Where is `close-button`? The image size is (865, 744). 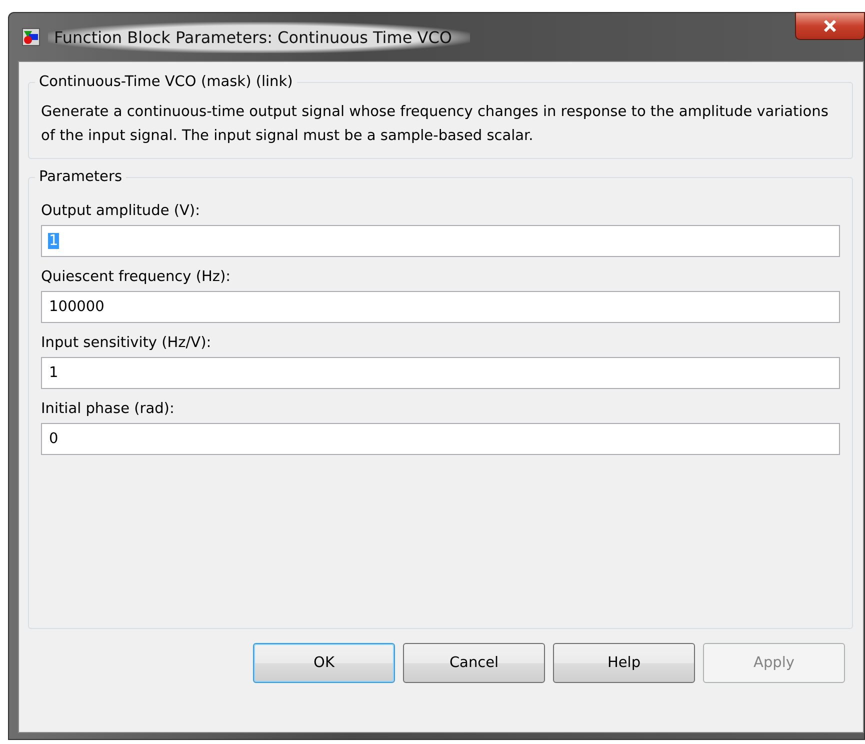 close-button is located at coordinates (830, 26).